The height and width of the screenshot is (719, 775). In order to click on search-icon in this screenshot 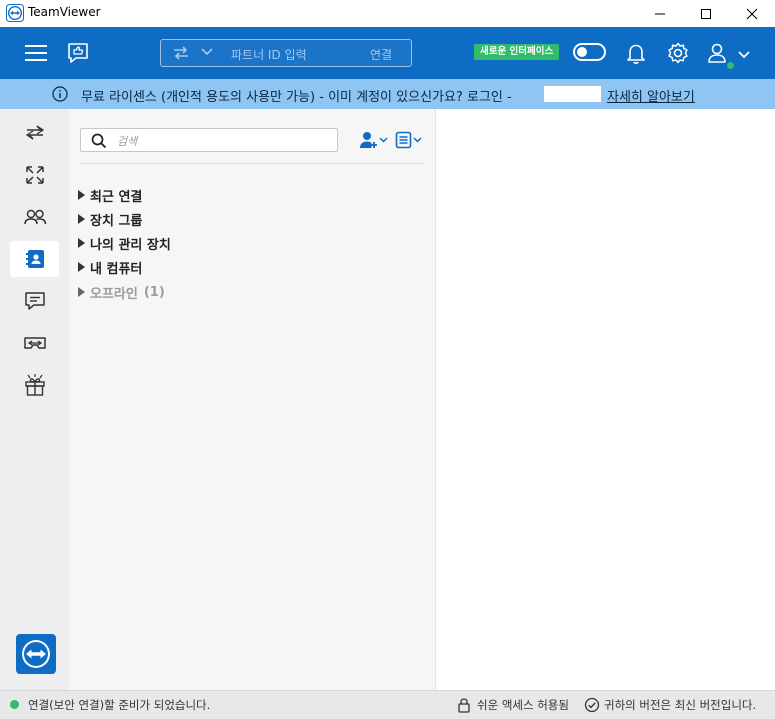, I will do `click(99, 141)`.